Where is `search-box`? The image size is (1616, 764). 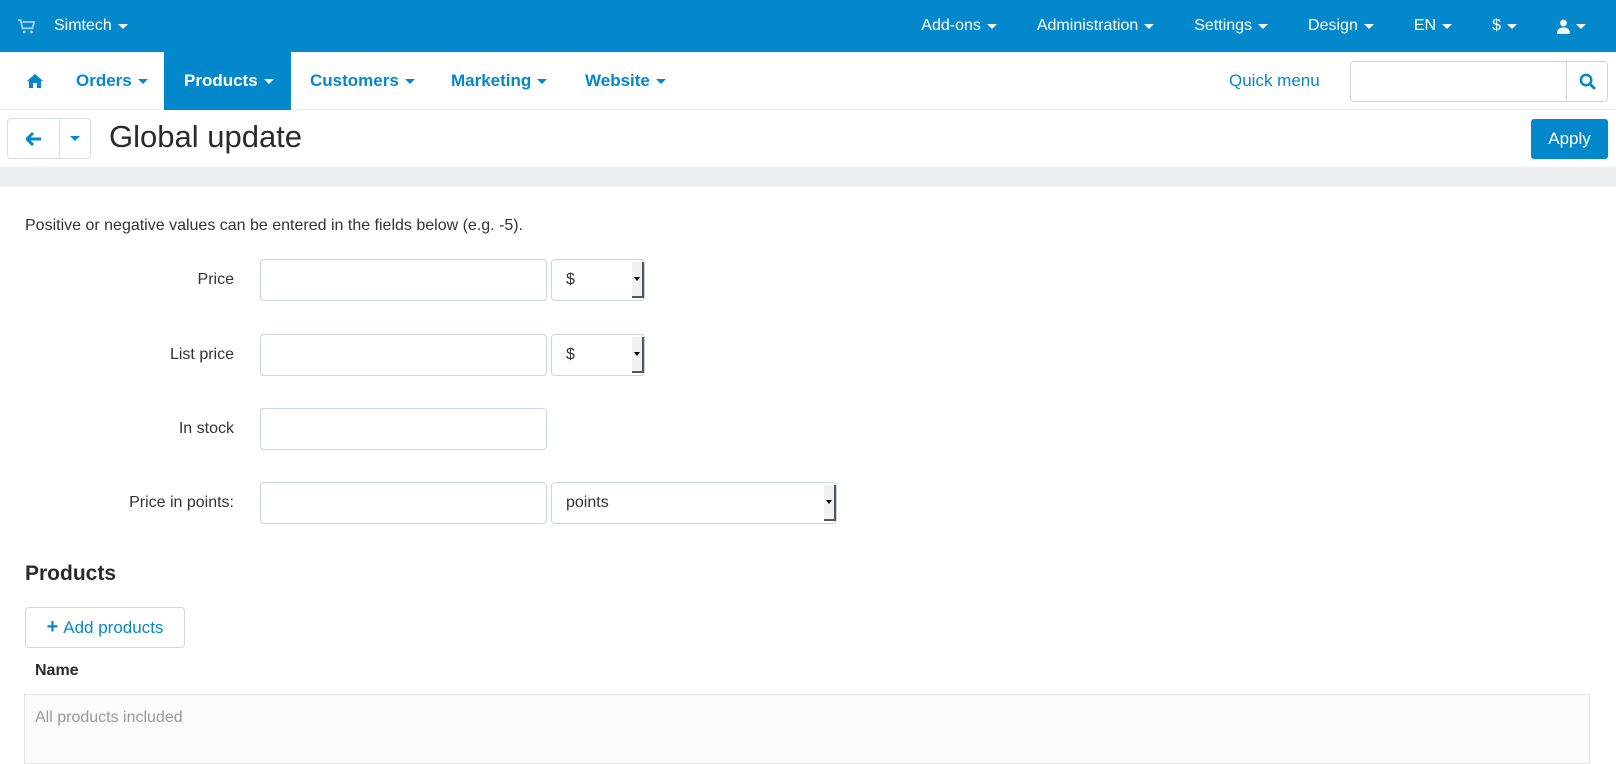
search-box is located at coordinates (1479, 81).